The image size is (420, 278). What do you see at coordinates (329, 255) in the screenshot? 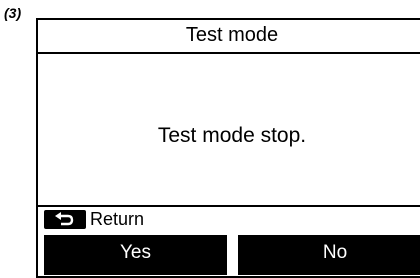
I see `no-button: No` at bounding box center [329, 255].